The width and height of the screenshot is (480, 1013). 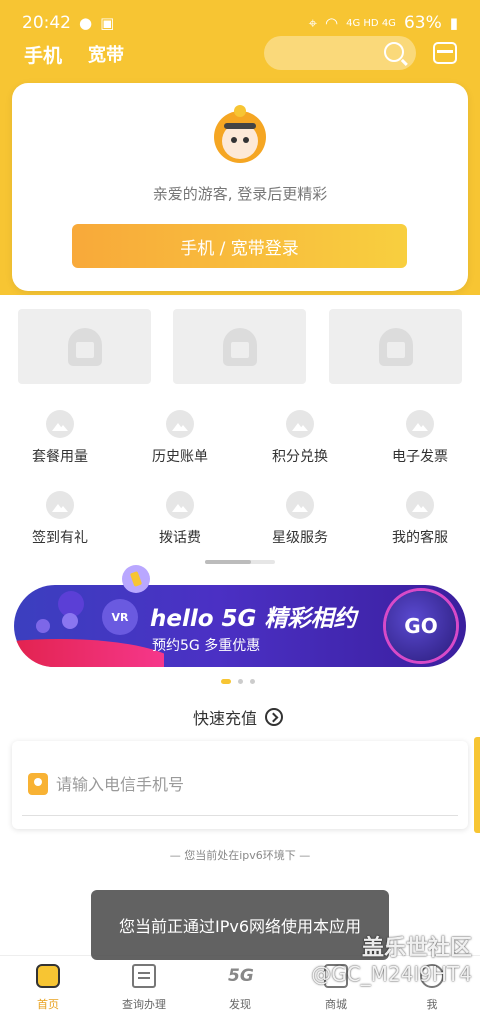 What do you see at coordinates (206, 646) in the screenshot?
I see `promo-subtitle: 预约5G 多重优惠` at bounding box center [206, 646].